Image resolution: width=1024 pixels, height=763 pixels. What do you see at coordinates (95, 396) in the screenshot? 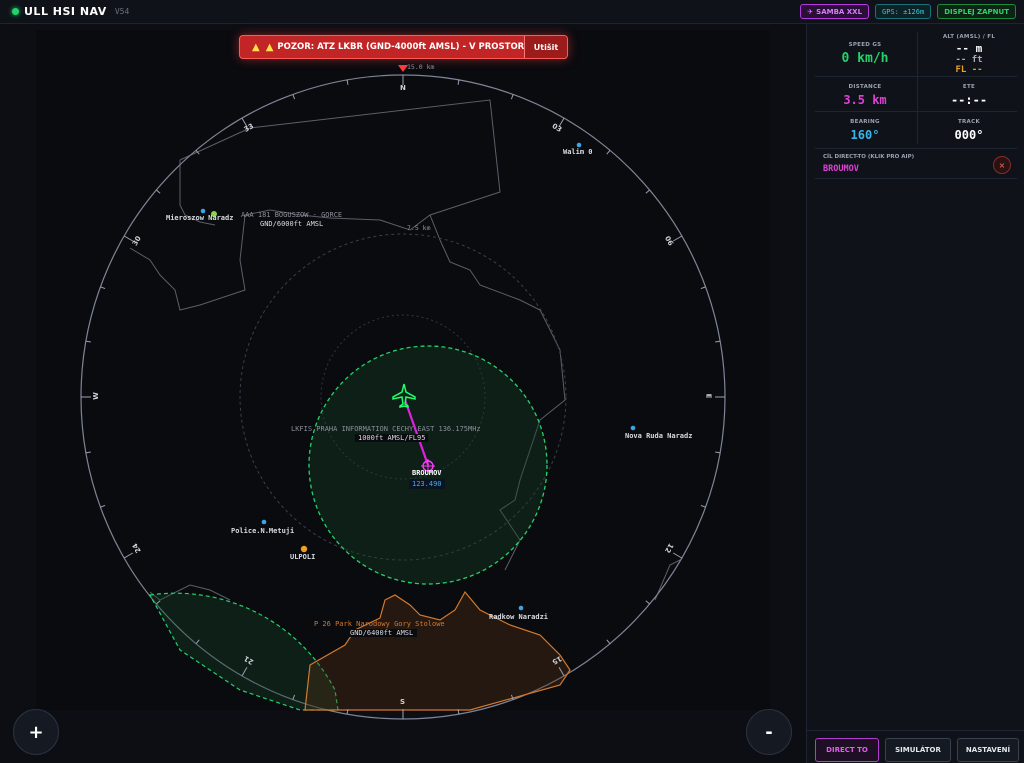
I see `compass-w: W` at bounding box center [95, 396].